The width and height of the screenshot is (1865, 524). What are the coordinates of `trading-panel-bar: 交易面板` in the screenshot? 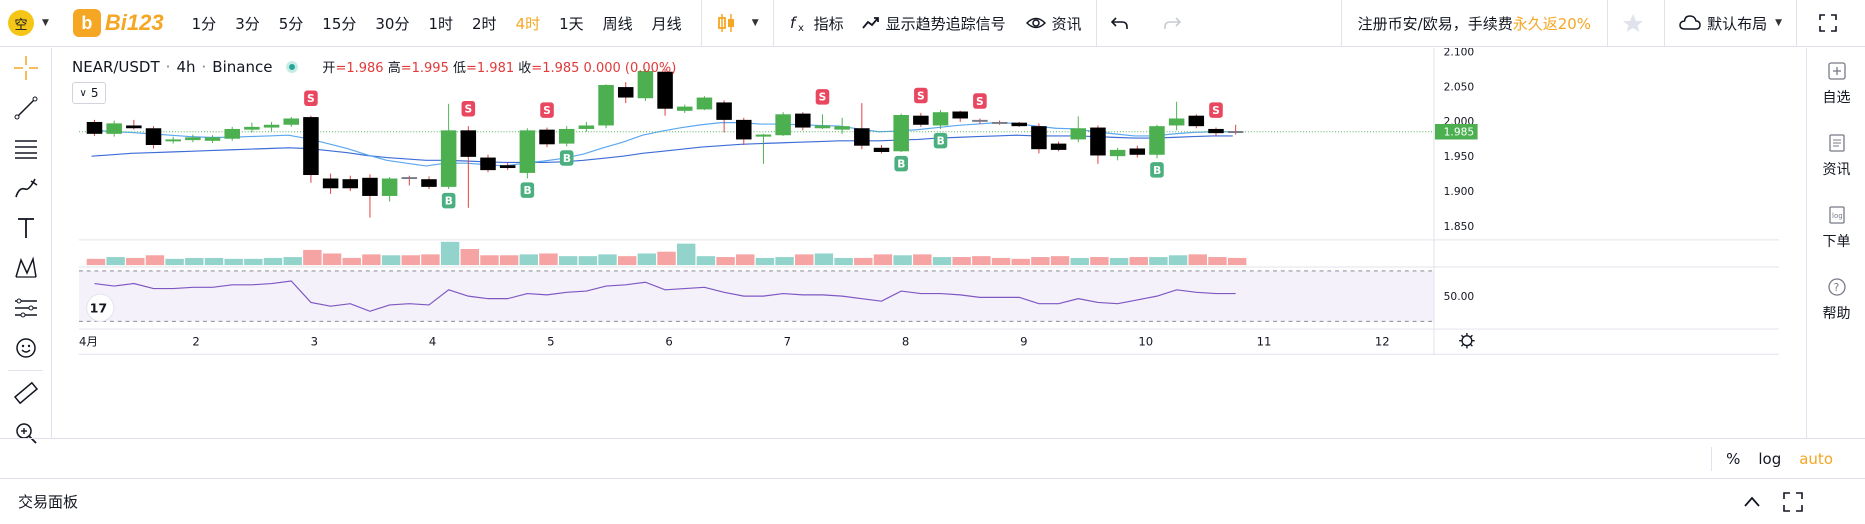 It's located at (932, 501).